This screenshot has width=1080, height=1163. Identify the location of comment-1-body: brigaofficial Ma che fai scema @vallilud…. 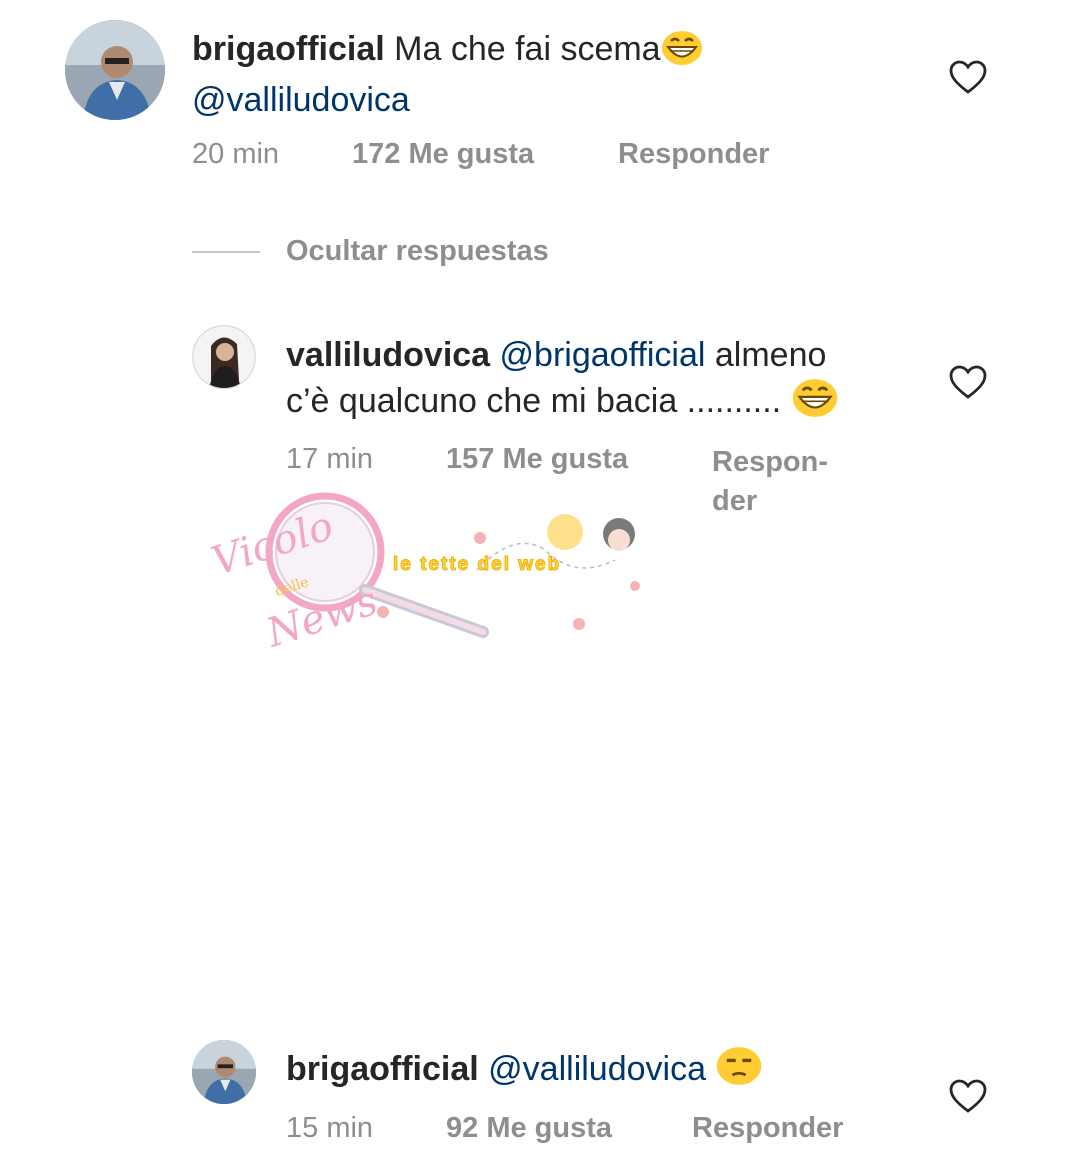
(572, 75).